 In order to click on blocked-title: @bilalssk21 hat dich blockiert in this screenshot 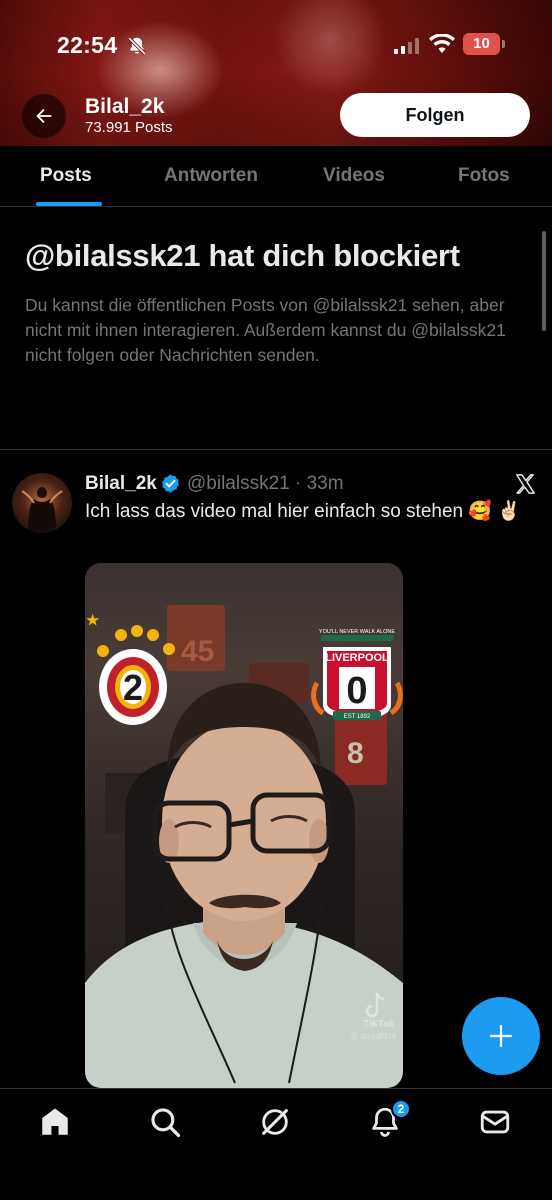, I will do `click(242, 255)`.